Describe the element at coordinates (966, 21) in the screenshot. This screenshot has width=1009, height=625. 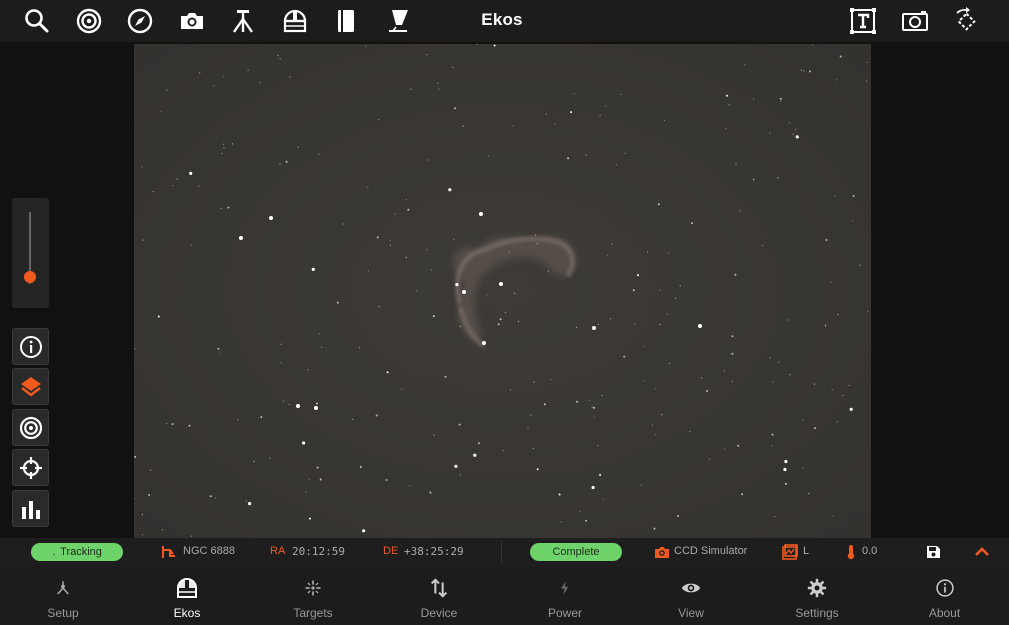
I see `rotate-icon` at that location.